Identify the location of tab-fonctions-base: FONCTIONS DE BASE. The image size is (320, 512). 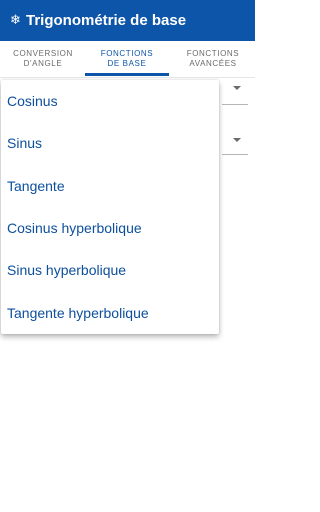
(127, 59).